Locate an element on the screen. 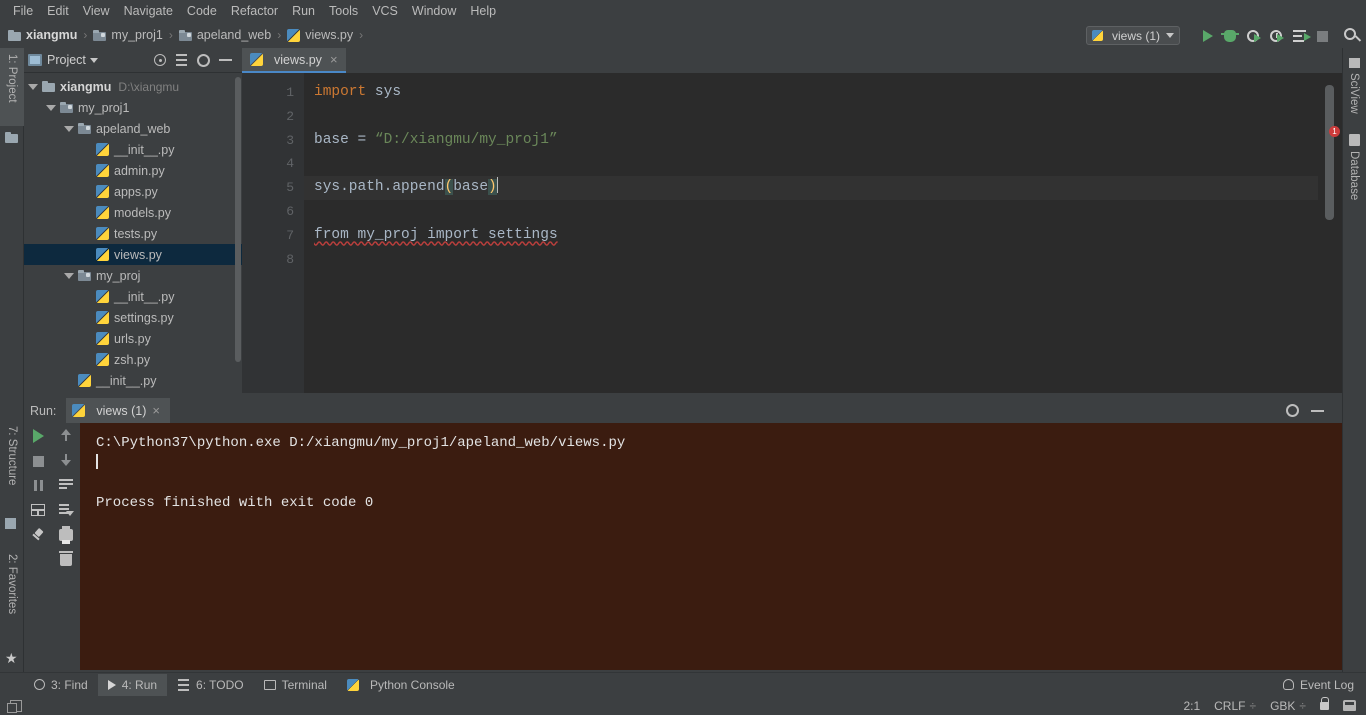 Image resolution: width=1366 pixels, height=715 pixels. concurrency-diagram-icon is located at coordinates (1302, 36).